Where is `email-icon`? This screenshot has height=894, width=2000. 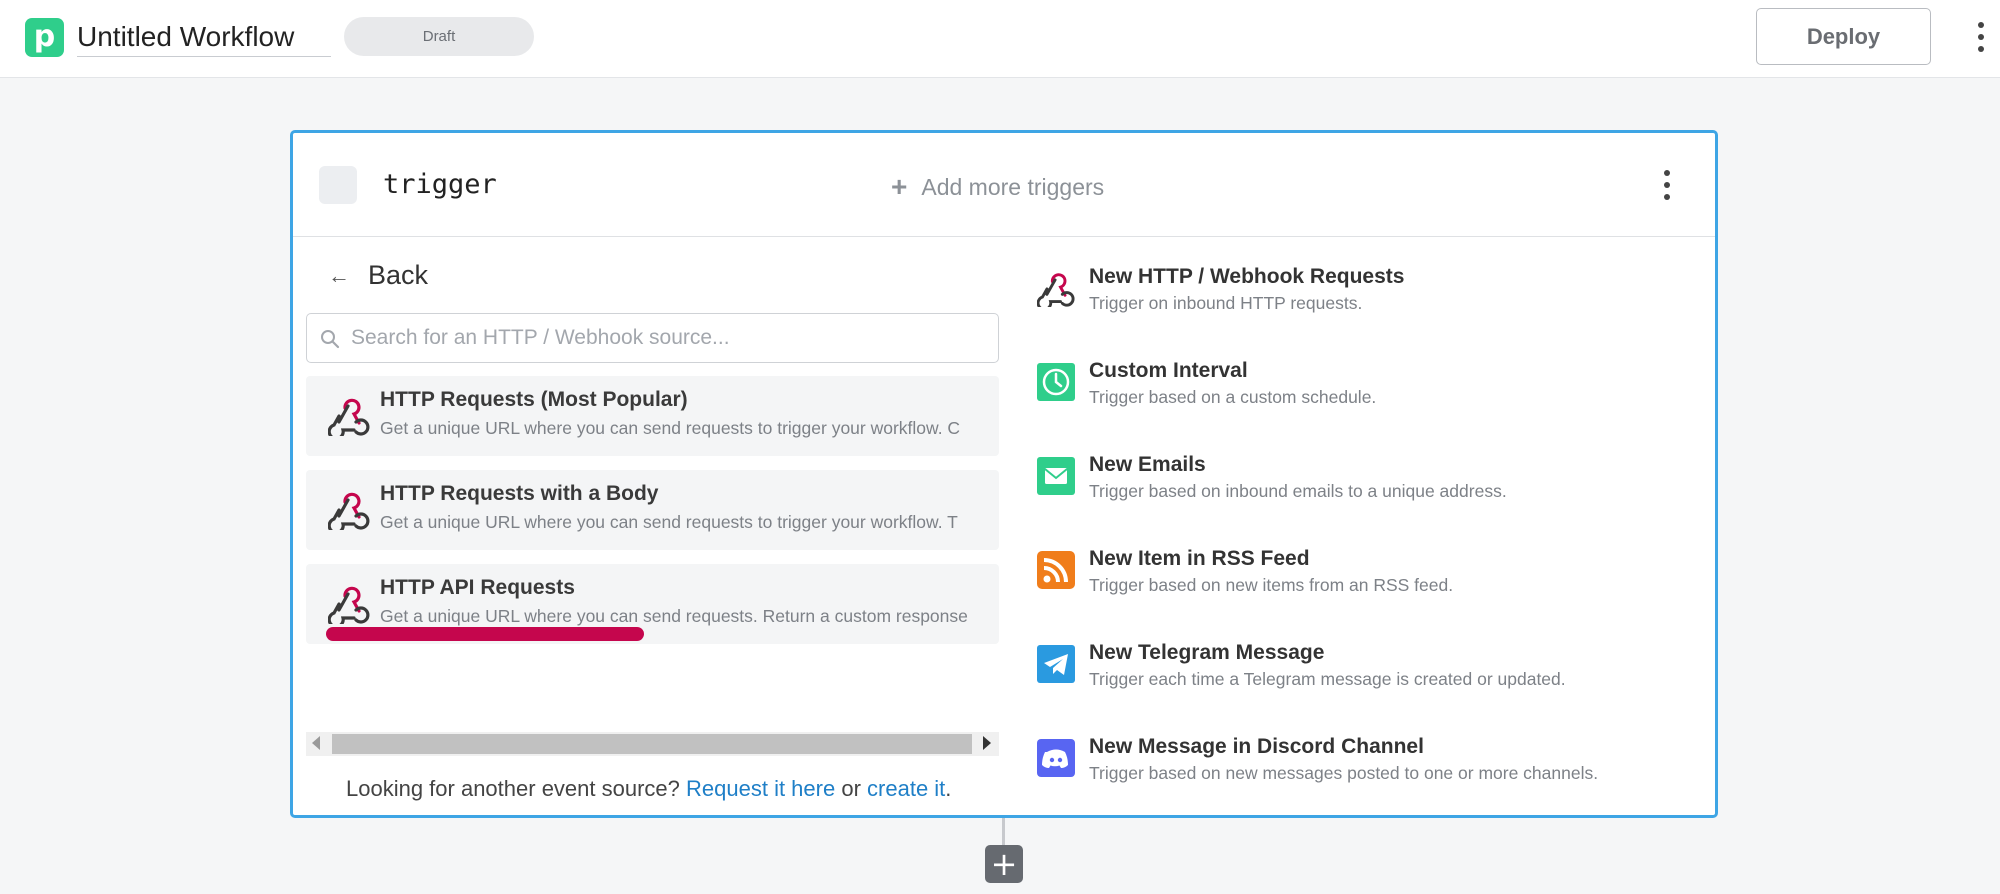
email-icon is located at coordinates (1056, 476).